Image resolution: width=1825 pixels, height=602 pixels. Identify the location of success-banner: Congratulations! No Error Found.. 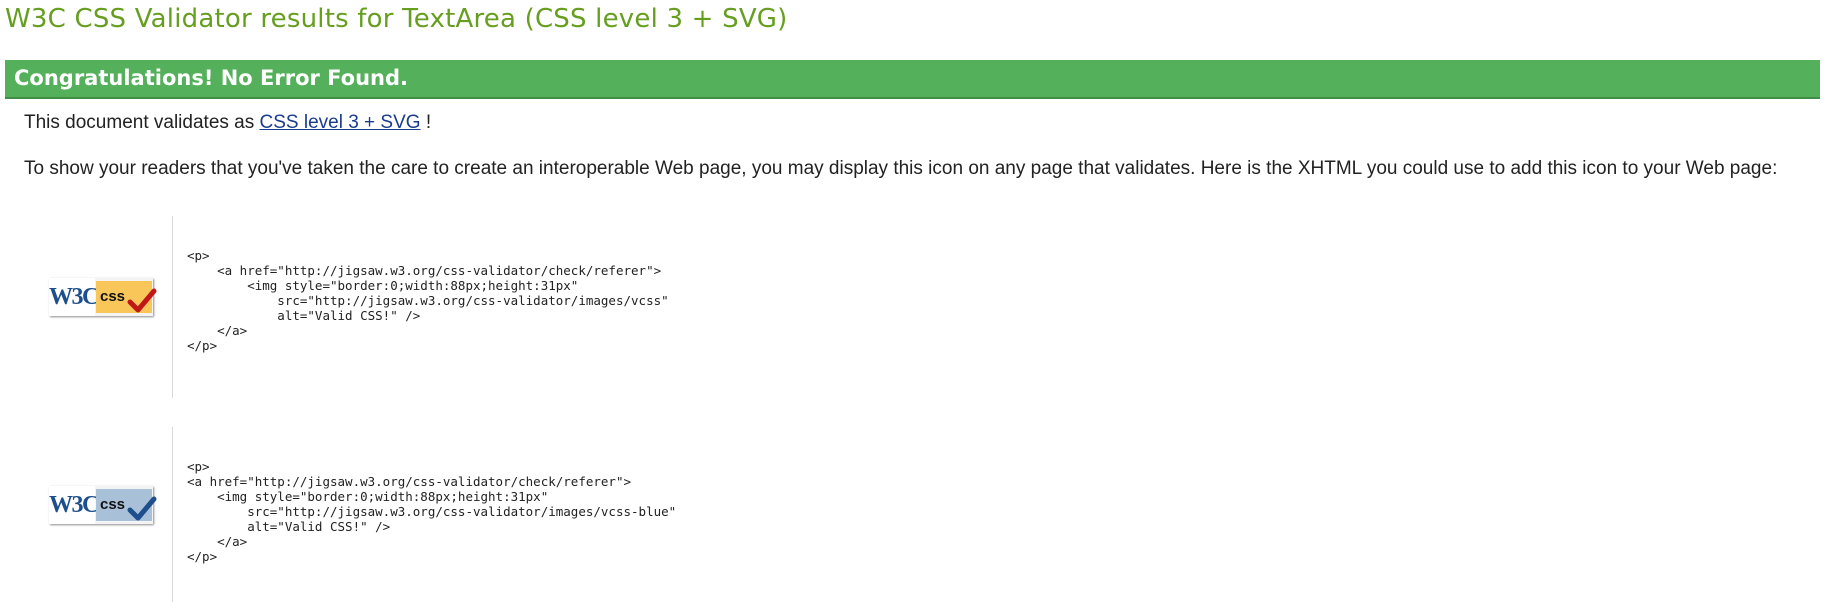
(912, 79).